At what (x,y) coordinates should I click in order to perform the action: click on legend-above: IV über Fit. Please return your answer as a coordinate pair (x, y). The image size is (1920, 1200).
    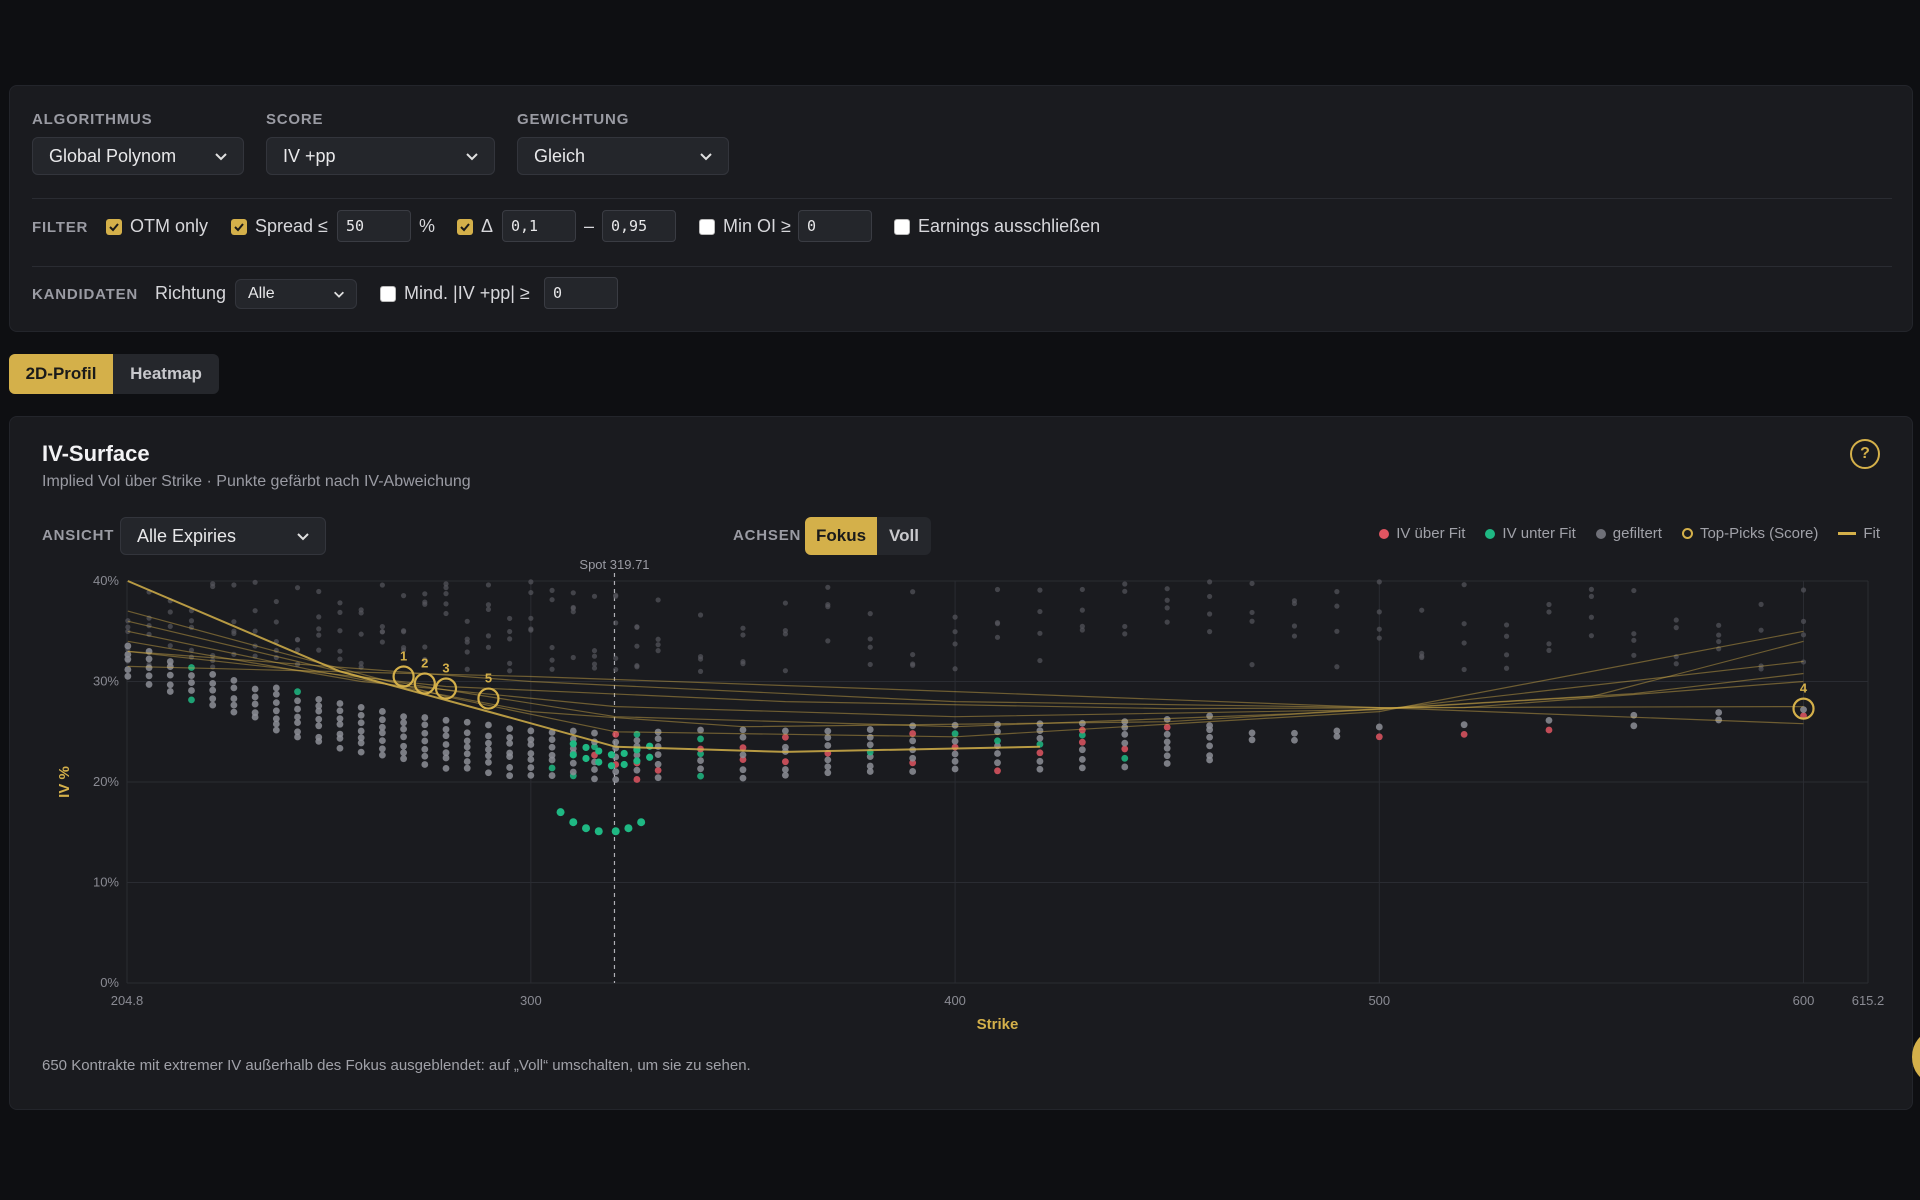
    Looking at the image, I should click on (1422, 533).